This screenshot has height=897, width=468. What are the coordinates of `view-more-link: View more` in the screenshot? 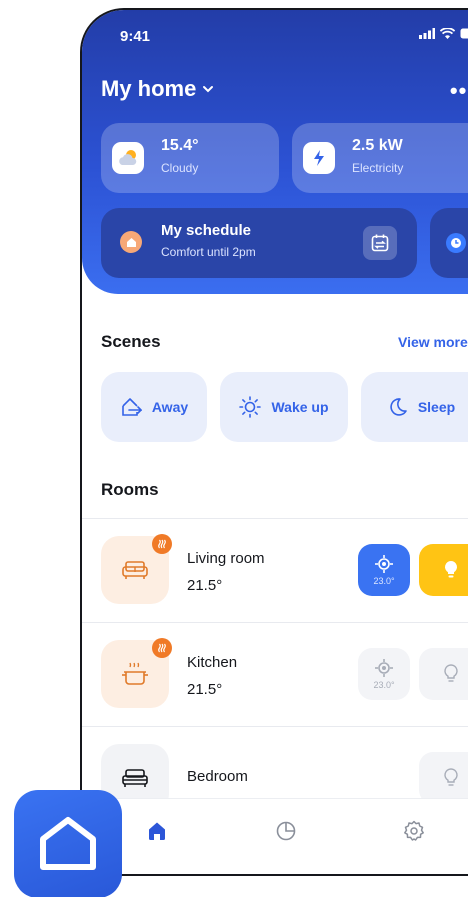 It's located at (433, 342).